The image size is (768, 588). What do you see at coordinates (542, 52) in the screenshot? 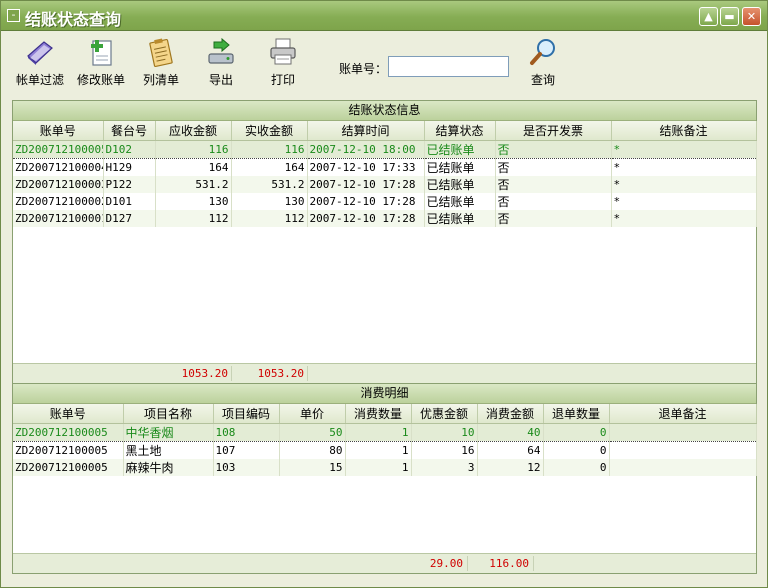
I see `magnifier-icon` at bounding box center [542, 52].